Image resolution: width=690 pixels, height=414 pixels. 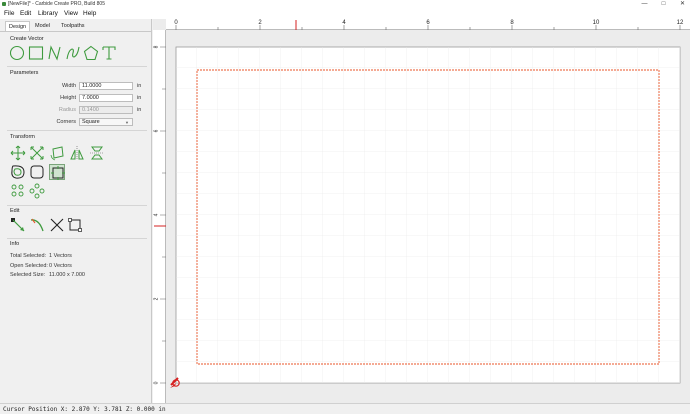 I want to click on array-circular-icon, so click(x=37, y=191).